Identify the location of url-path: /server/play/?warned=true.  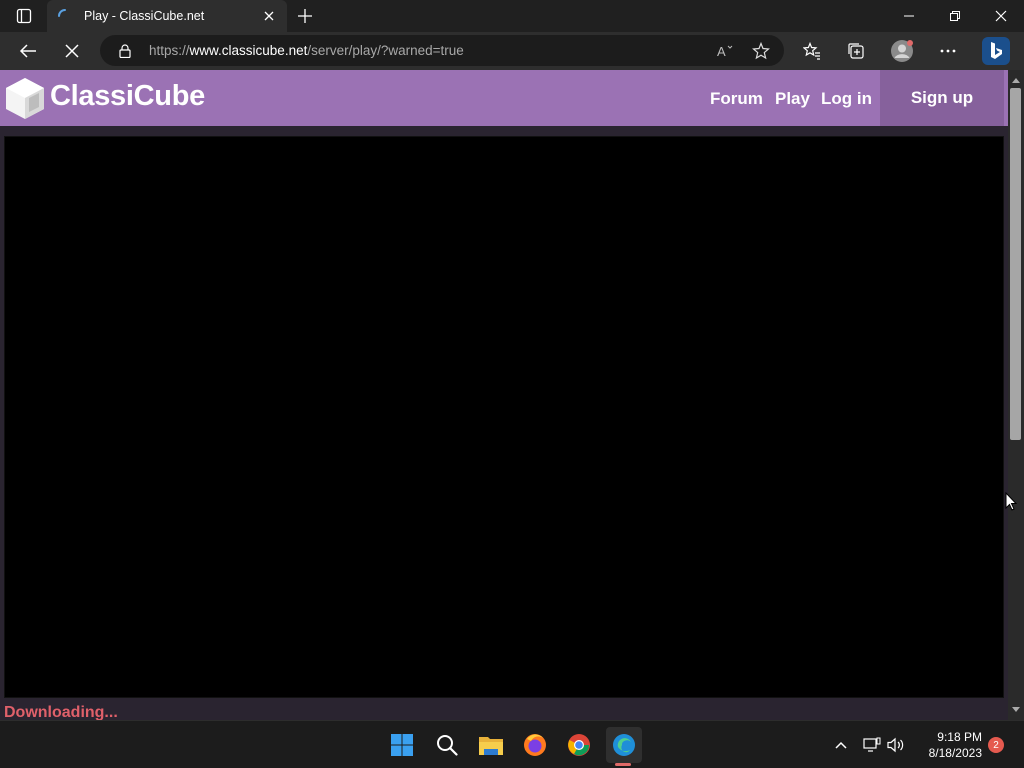
(385, 50).